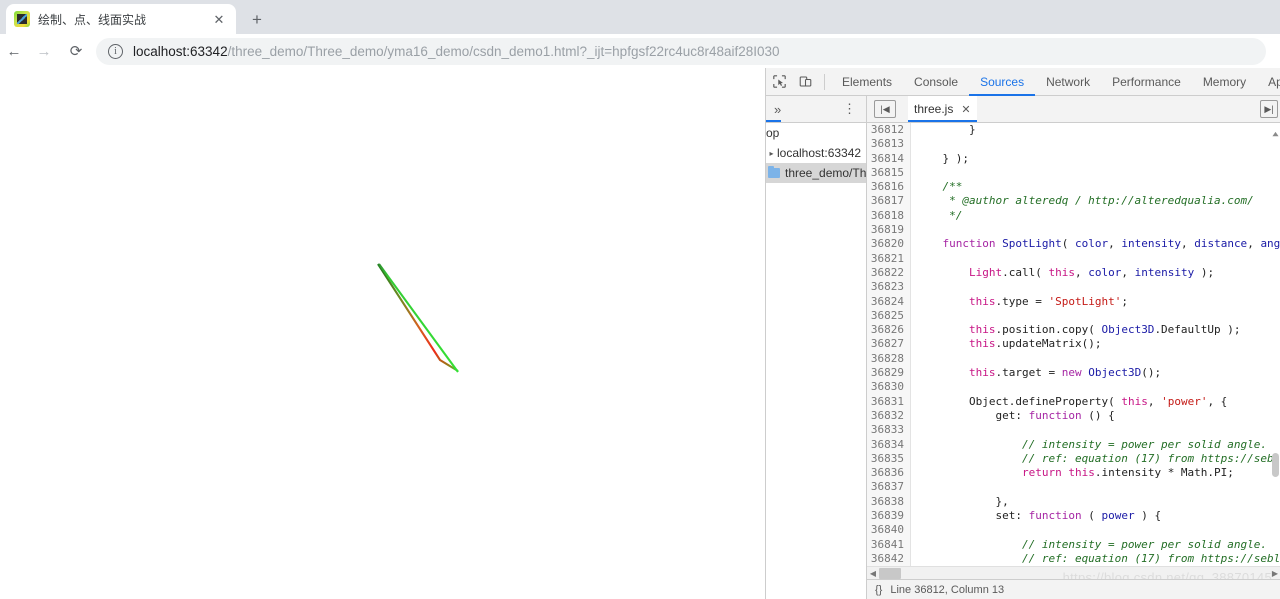 Image resolution: width=1280 pixels, height=599 pixels. Describe the element at coordinates (1095, 373) in the screenshot. I see `code-line: this.target = new Object3D();` at that location.